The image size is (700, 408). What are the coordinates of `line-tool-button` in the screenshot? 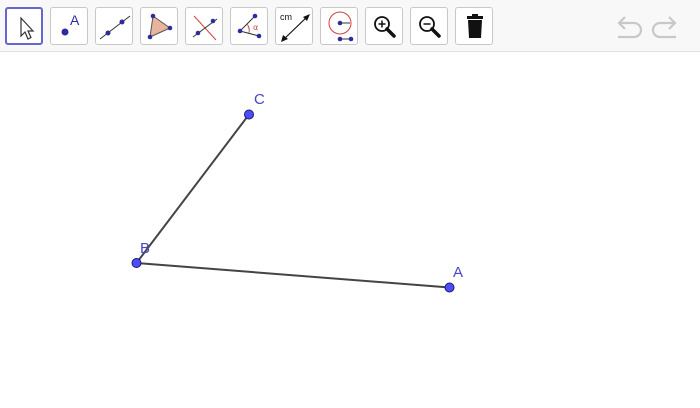 It's located at (114, 26).